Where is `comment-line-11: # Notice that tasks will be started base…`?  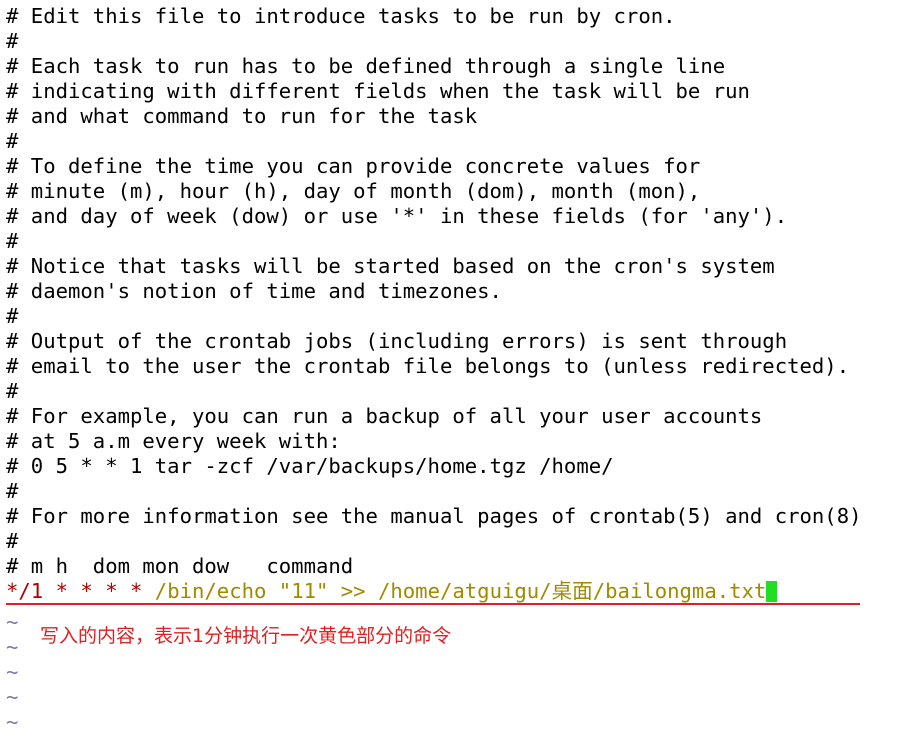
comment-line-11: # Notice that tasks will be started base… is located at coordinates (390, 266).